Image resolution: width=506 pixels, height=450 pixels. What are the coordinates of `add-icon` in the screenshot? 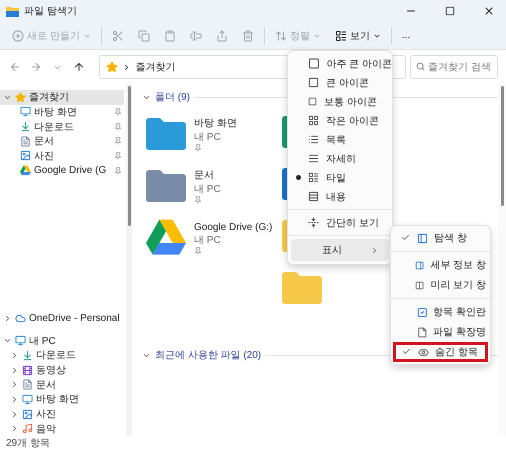 It's located at (18, 36).